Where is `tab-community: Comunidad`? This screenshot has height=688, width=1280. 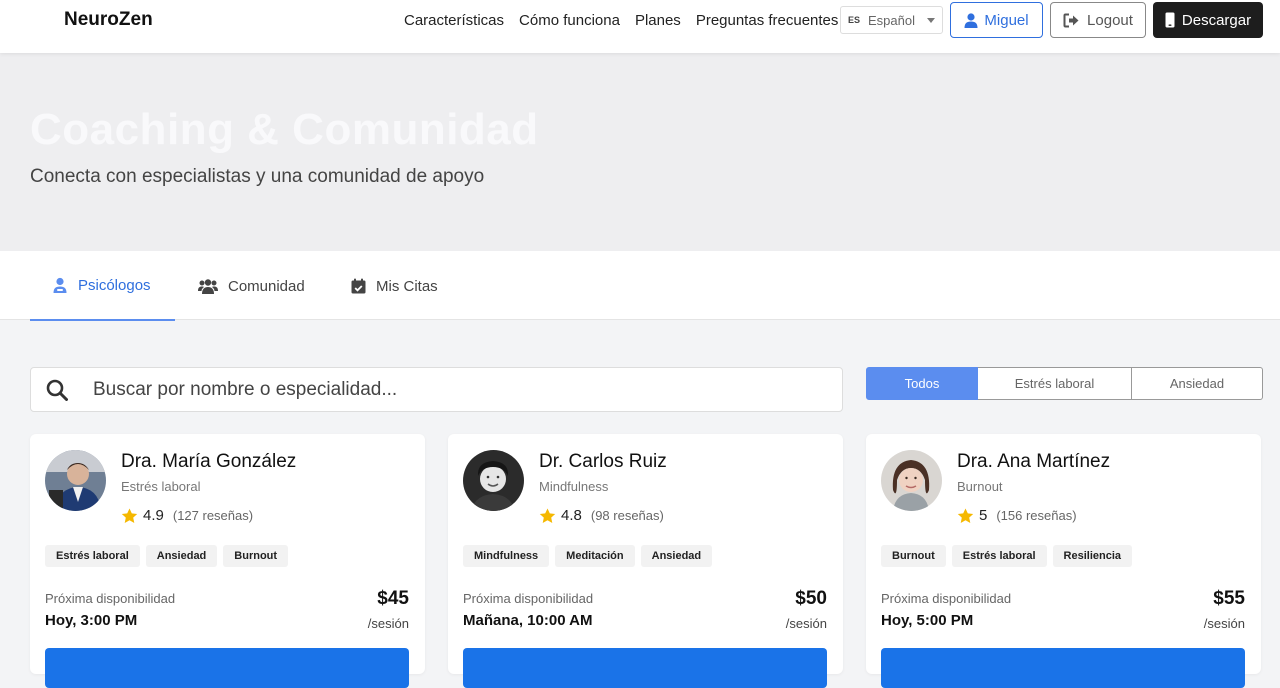 tab-community: Comunidad is located at coordinates (251, 286).